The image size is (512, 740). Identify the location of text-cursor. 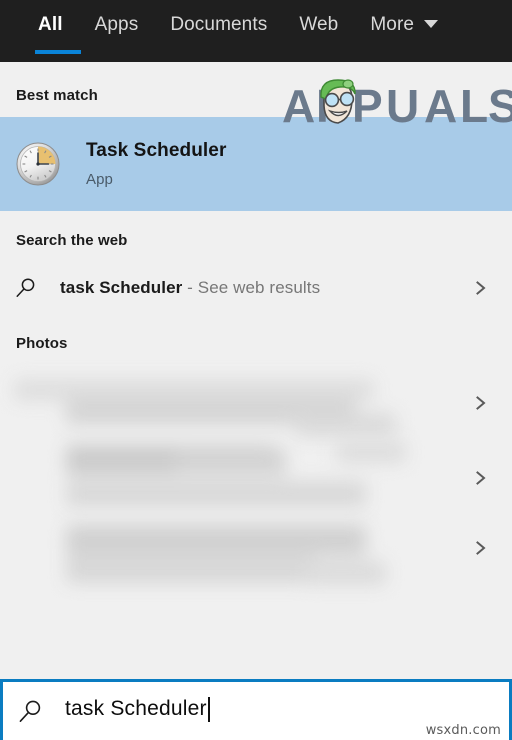
(208, 709).